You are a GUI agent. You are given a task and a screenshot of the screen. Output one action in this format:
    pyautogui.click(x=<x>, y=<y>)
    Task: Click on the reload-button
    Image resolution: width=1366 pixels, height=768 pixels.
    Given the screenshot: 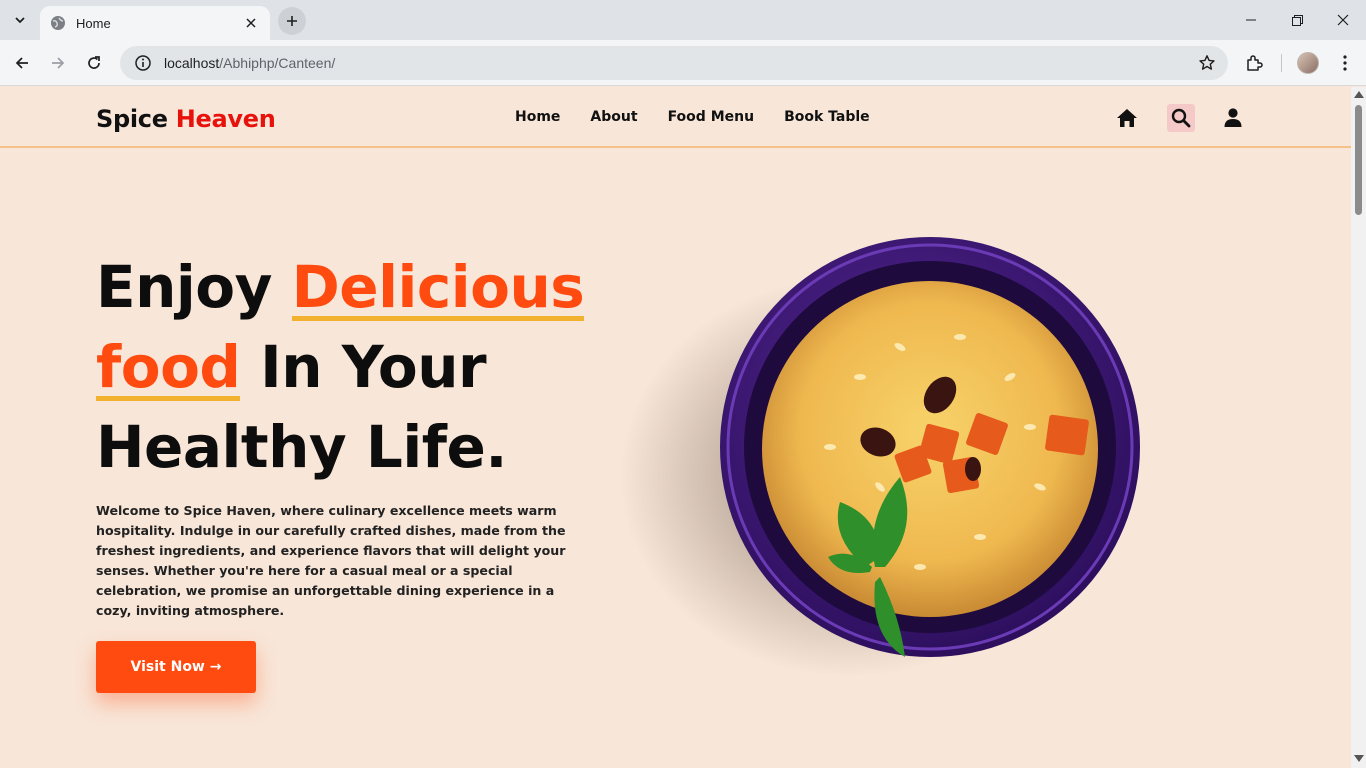 What is the action you would take?
    pyautogui.click(x=94, y=63)
    